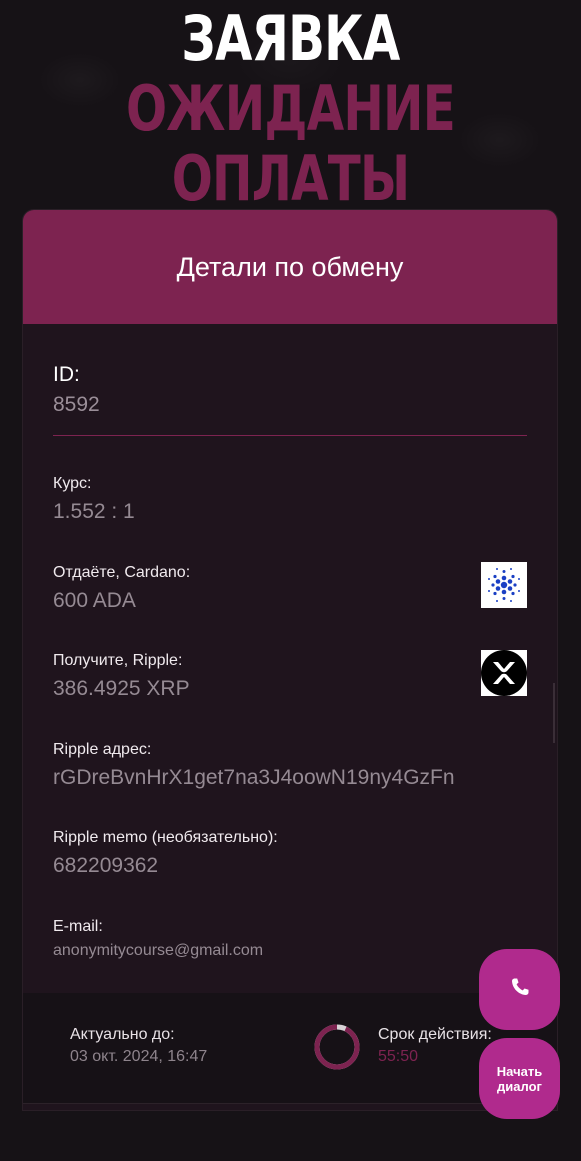 The height and width of the screenshot is (1161, 581). What do you see at coordinates (519, 1071) in the screenshot?
I see `chat-label-line1: Начать` at bounding box center [519, 1071].